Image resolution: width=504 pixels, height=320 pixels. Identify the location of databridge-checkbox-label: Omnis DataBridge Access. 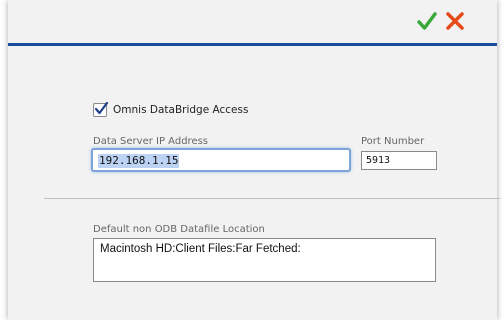
(181, 110).